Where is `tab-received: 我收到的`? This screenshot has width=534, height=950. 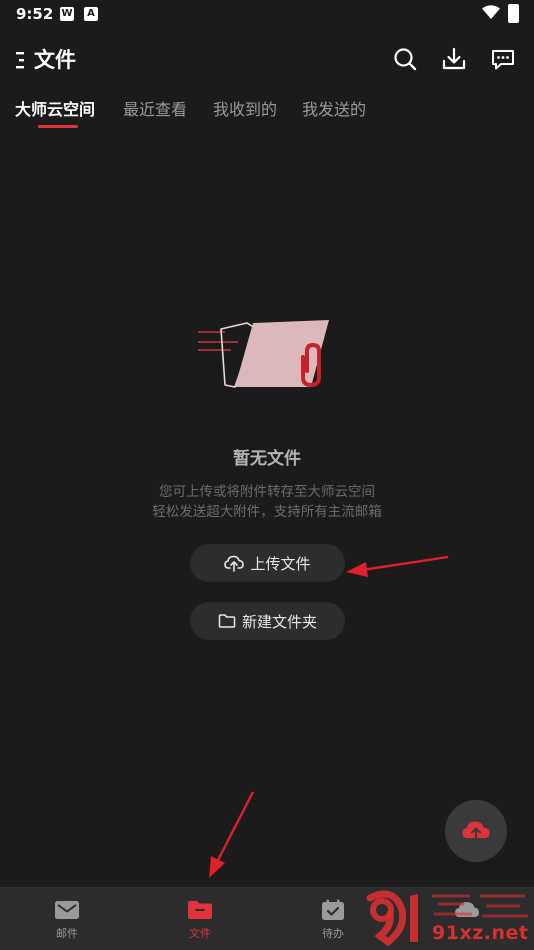
tab-received: 我收到的 is located at coordinates (245, 108).